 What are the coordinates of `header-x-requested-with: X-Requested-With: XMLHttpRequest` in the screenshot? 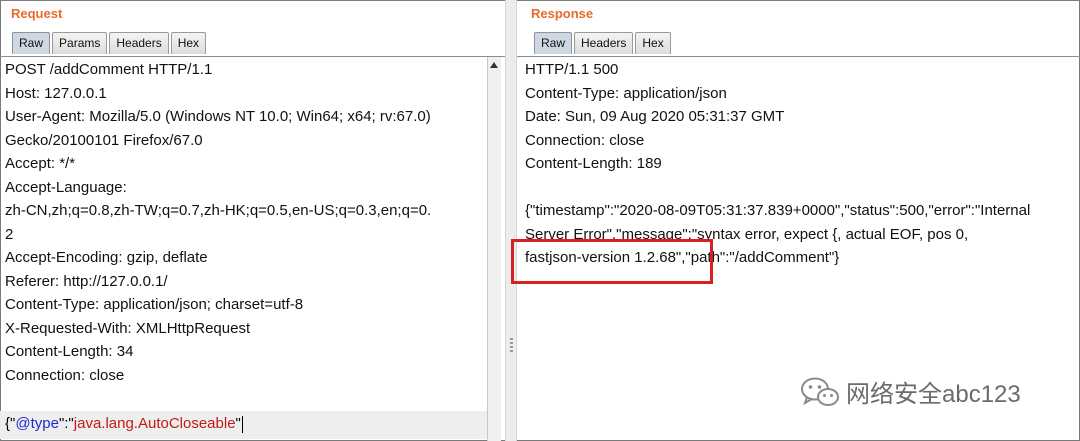 It's located at (128, 328).